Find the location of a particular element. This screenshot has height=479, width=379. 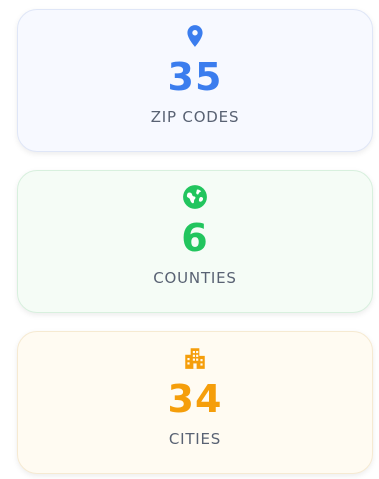

city-buildings-icon is located at coordinates (195, 358).